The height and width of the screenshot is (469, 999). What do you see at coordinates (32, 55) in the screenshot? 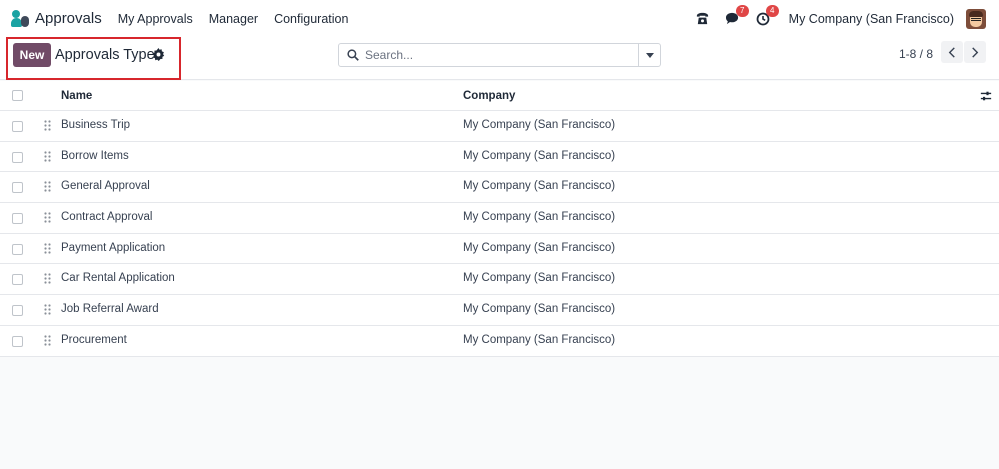
I see `new-button: New` at bounding box center [32, 55].